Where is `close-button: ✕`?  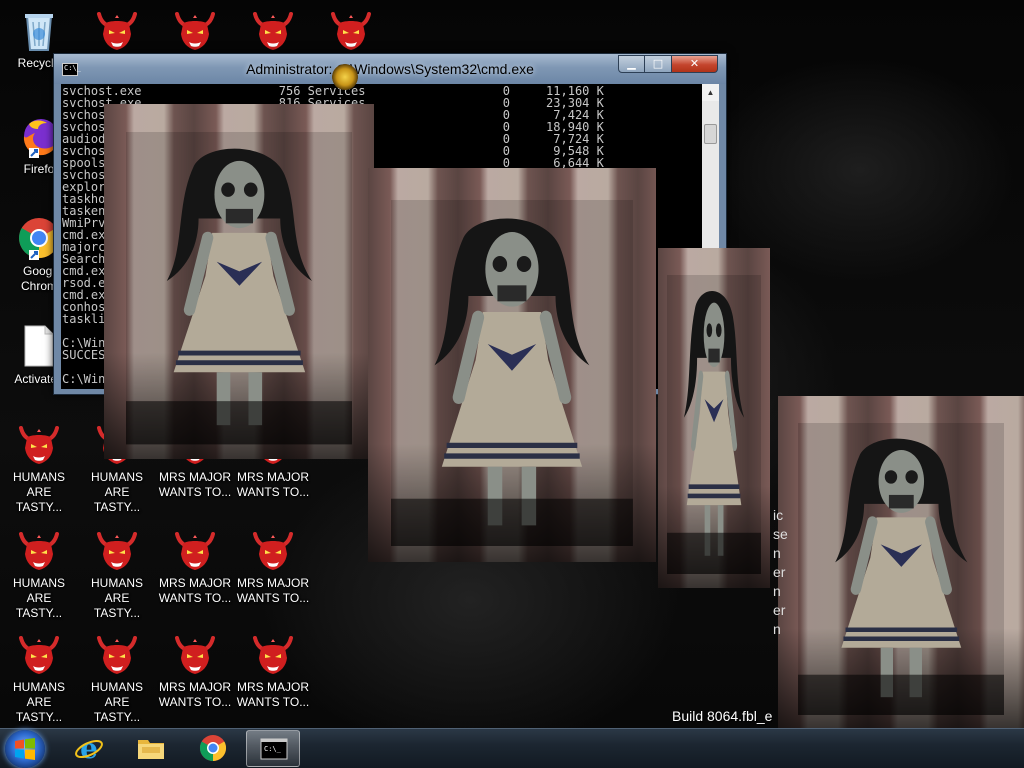
close-button: ✕ is located at coordinates (695, 64).